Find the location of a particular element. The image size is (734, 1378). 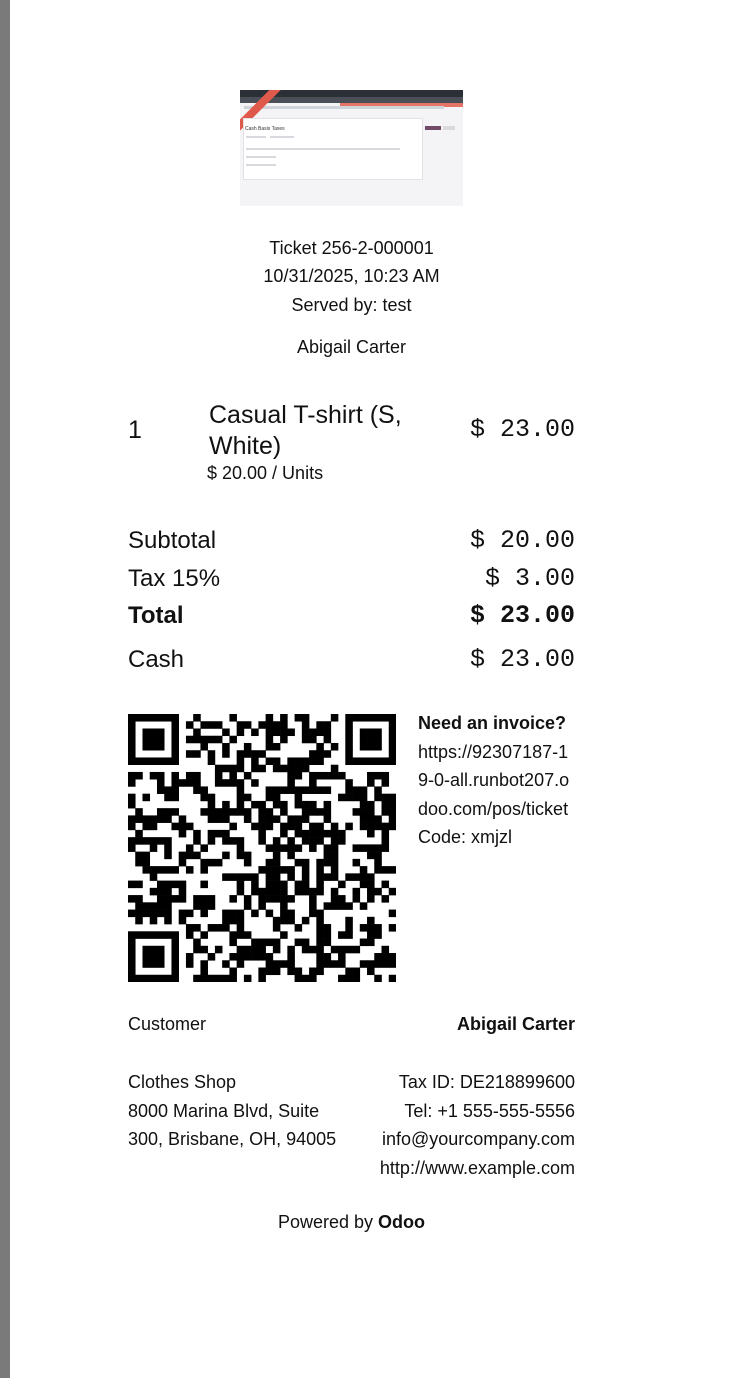

ticket-datetime: 10/31/2025, 10:23 AM is located at coordinates (351, 276).